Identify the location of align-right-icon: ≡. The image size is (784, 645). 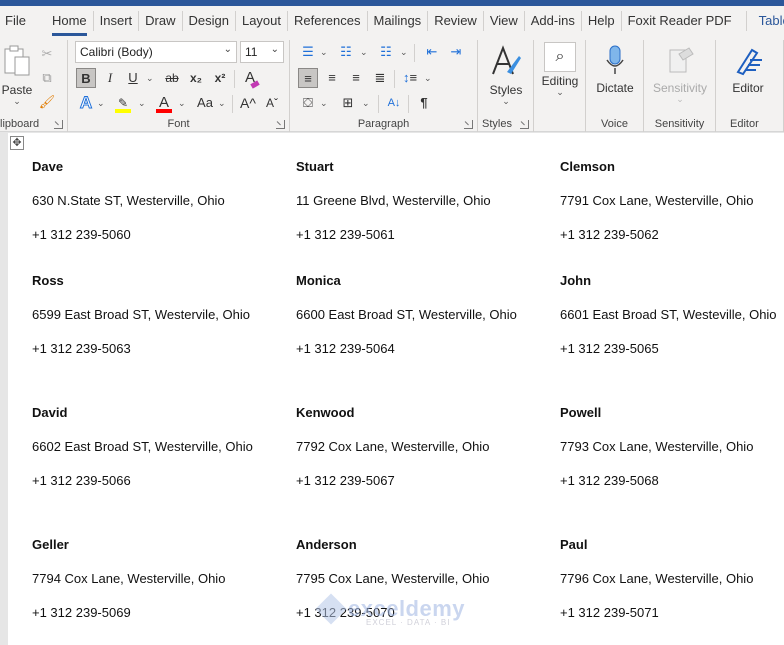
(356, 77).